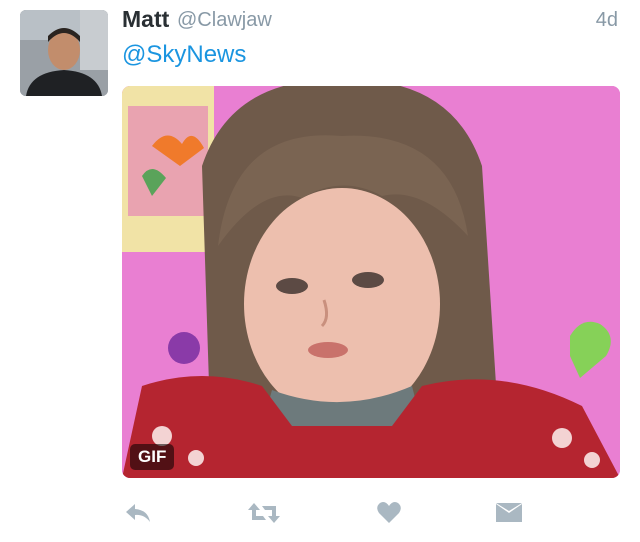 The image size is (640, 542). I want to click on gif-badge: GIF, so click(152, 457).